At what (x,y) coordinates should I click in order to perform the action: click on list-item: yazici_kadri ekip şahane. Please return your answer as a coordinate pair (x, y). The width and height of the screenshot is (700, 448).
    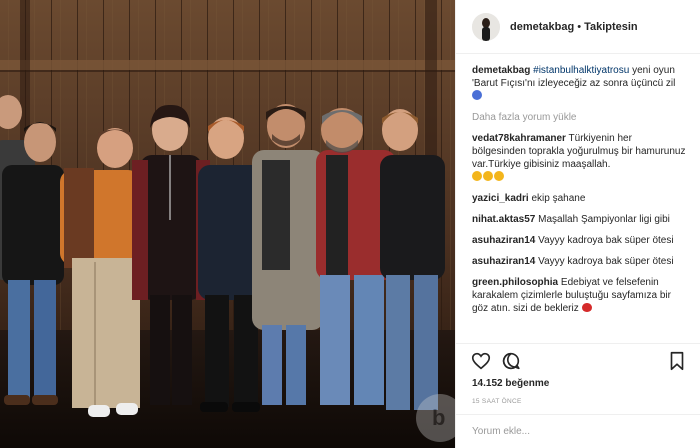
    Looking at the image, I should click on (579, 198).